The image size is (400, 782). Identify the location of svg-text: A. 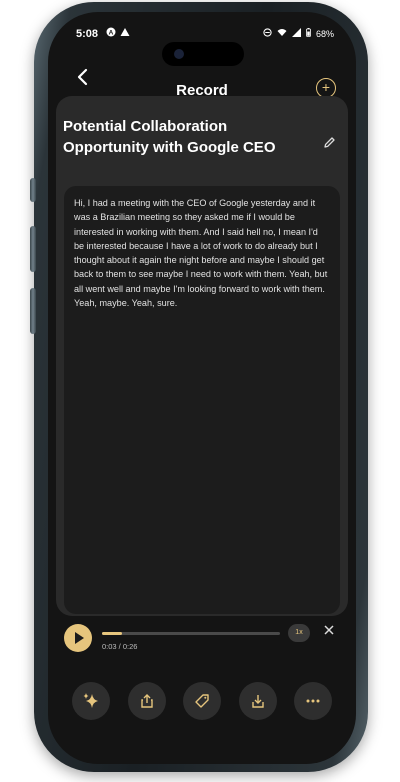
(111, 33).